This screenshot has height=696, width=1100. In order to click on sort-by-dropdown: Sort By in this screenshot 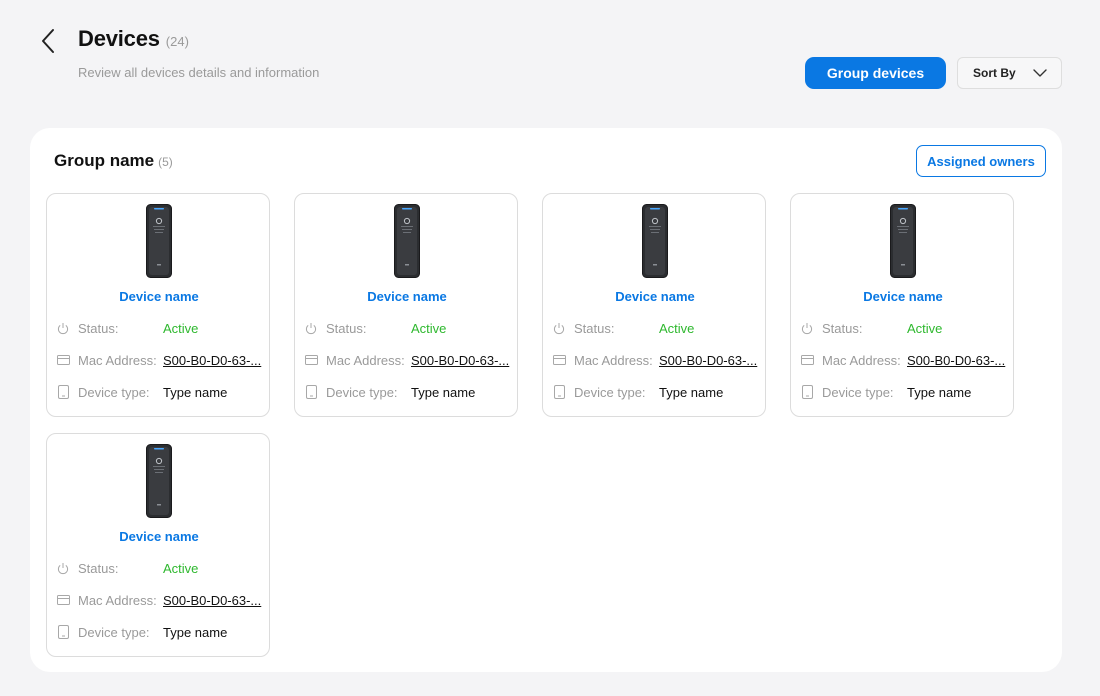, I will do `click(1009, 73)`.